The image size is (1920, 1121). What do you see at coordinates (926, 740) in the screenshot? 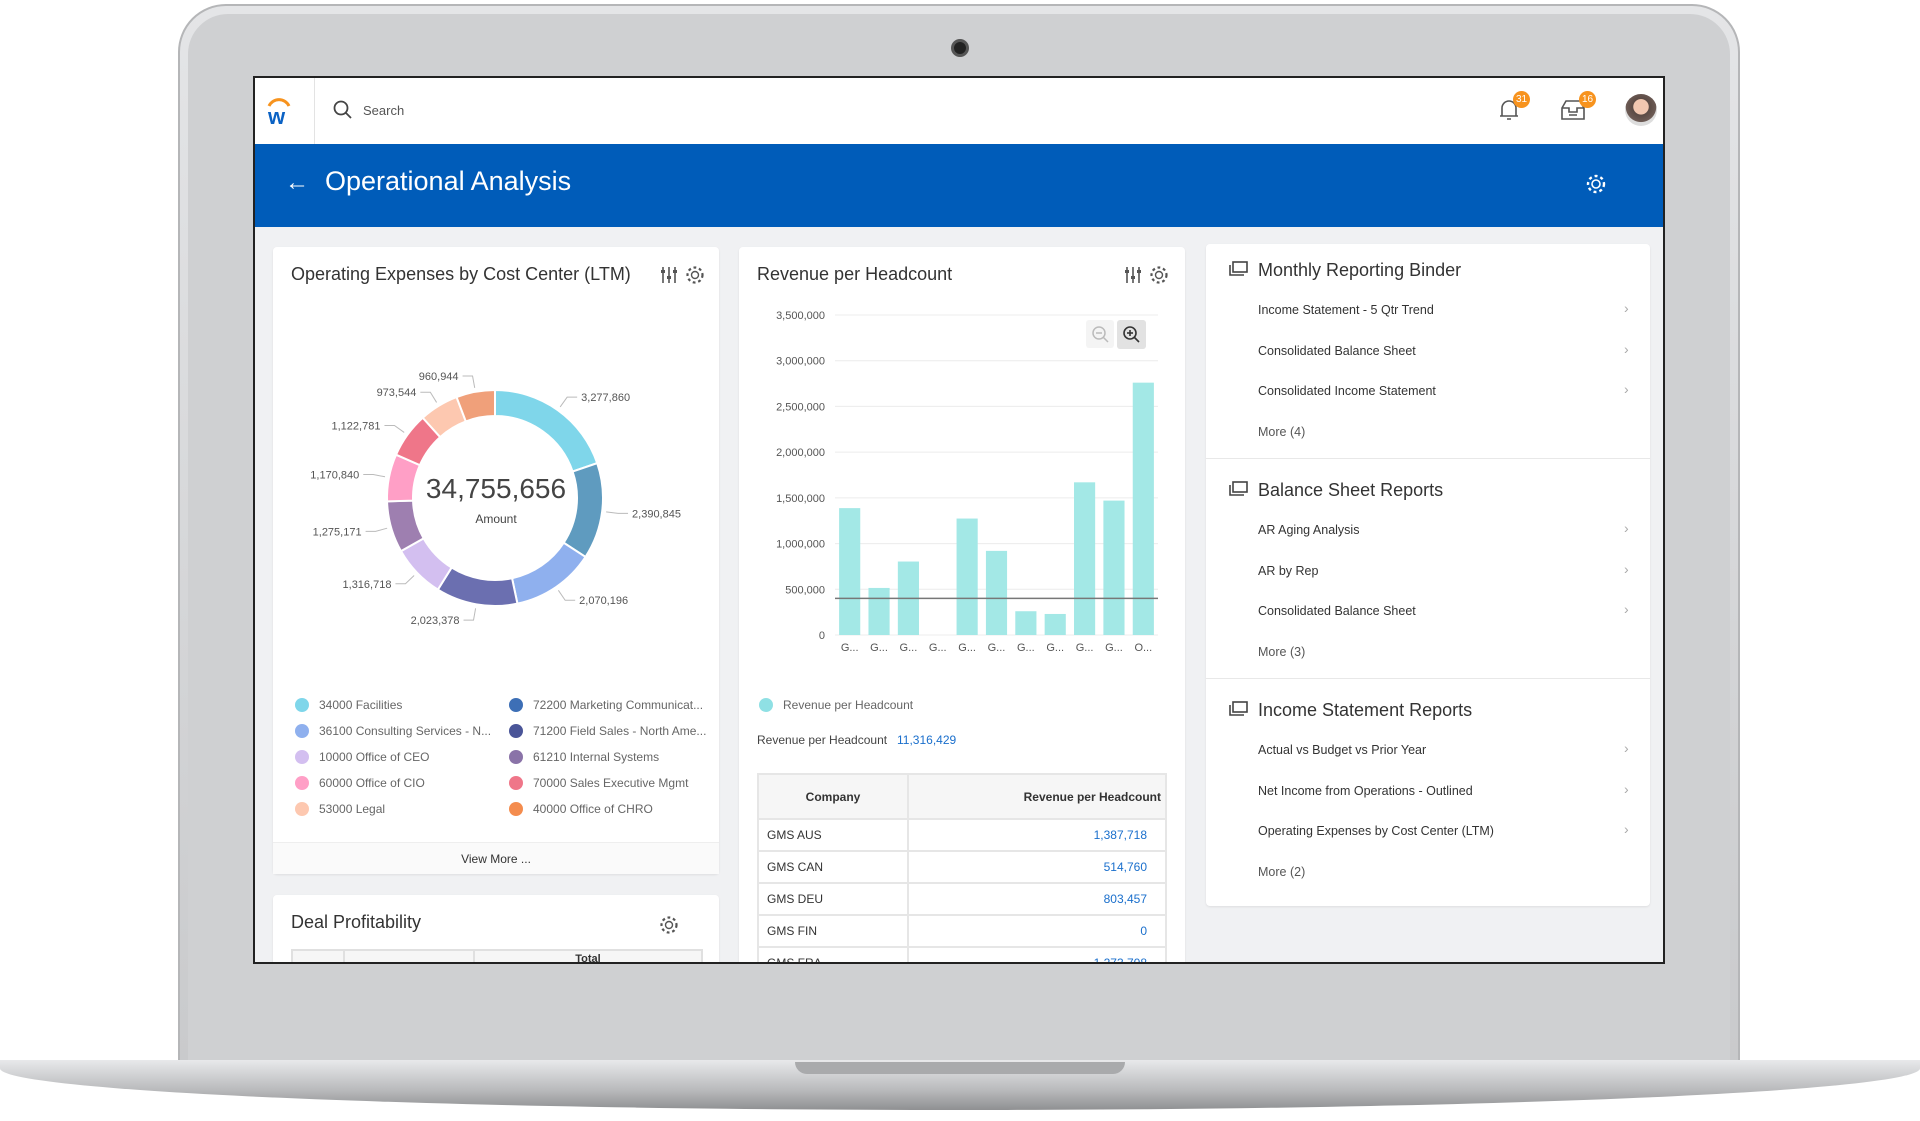
I see `summary-value: 11,316,429` at bounding box center [926, 740].